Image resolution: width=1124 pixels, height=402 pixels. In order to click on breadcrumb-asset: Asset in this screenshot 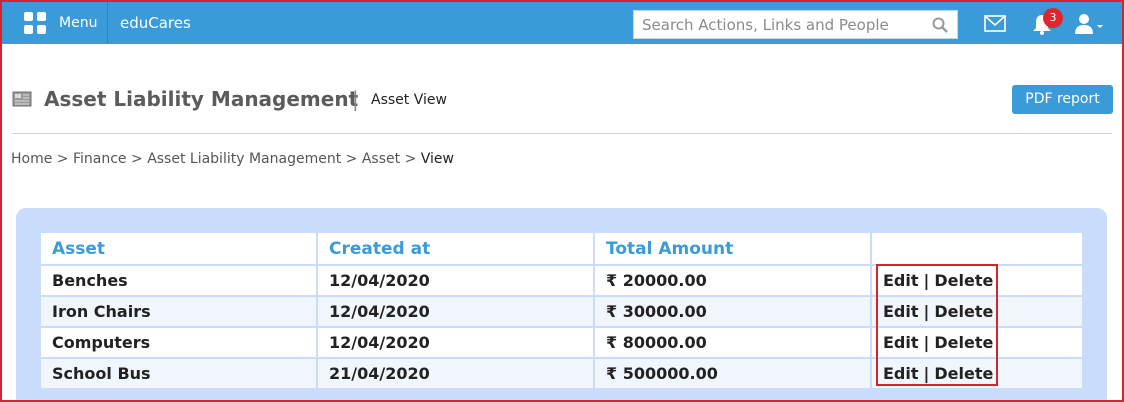, I will do `click(381, 159)`.